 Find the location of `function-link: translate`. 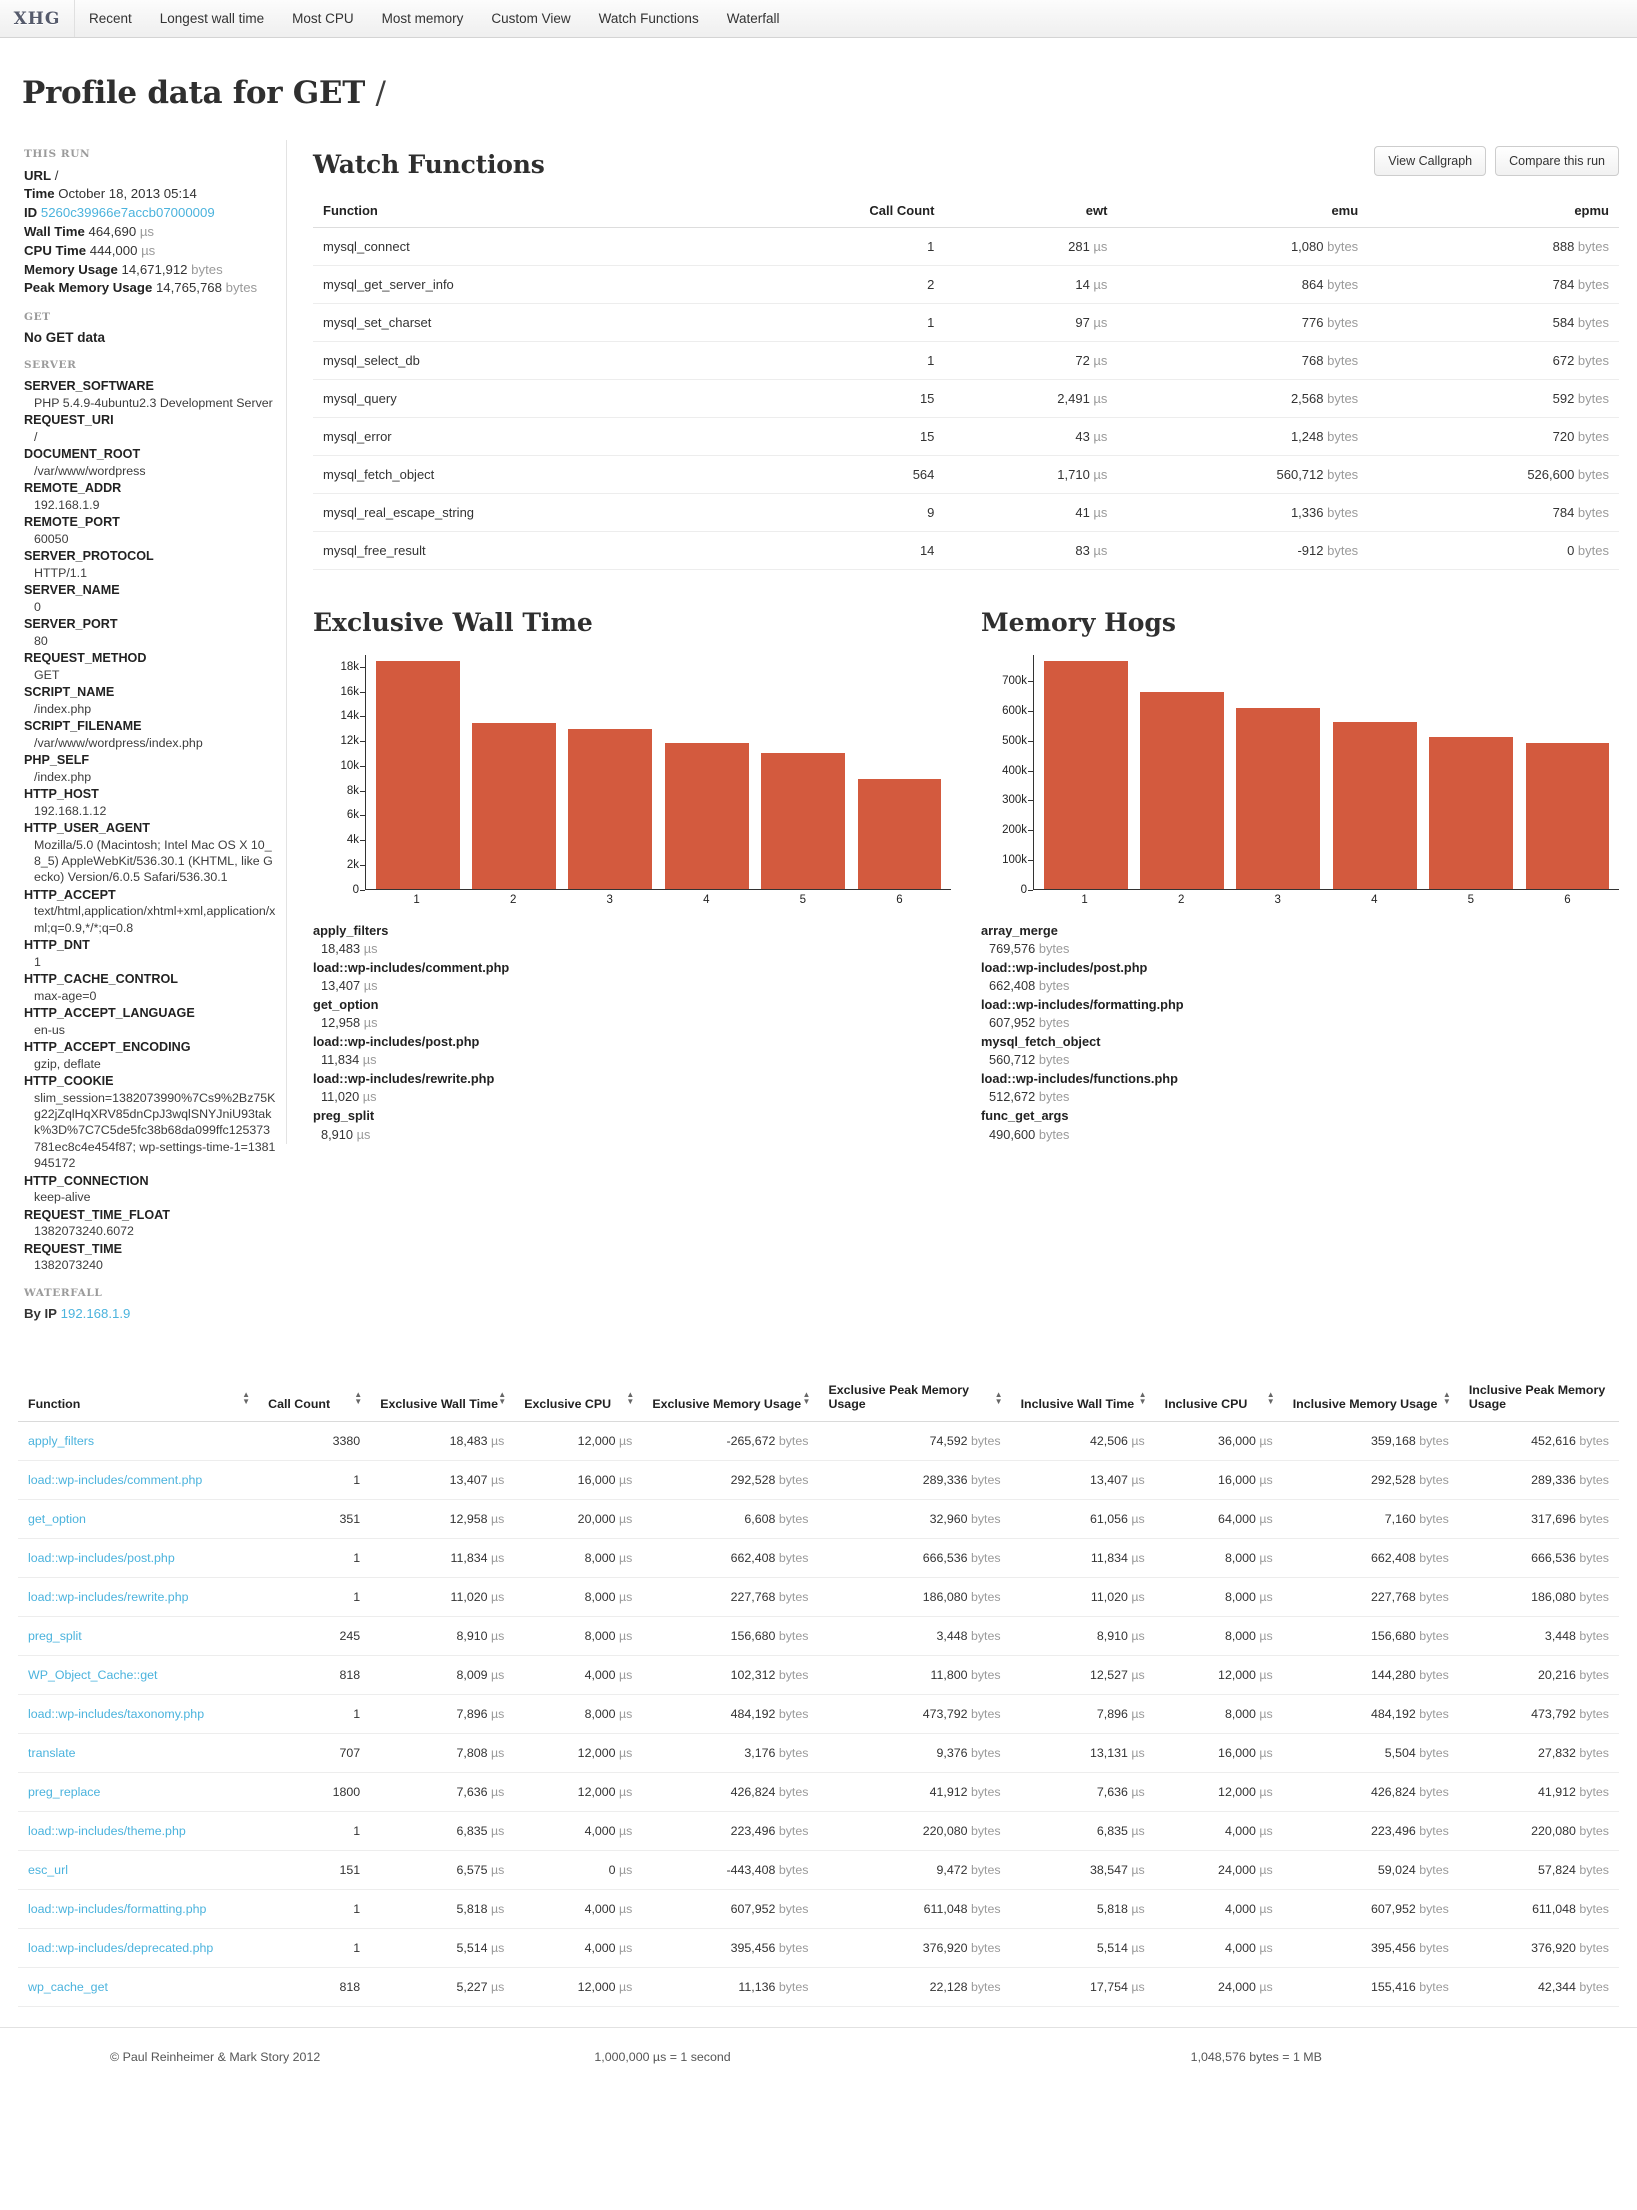

function-link: translate is located at coordinates (52, 1753).